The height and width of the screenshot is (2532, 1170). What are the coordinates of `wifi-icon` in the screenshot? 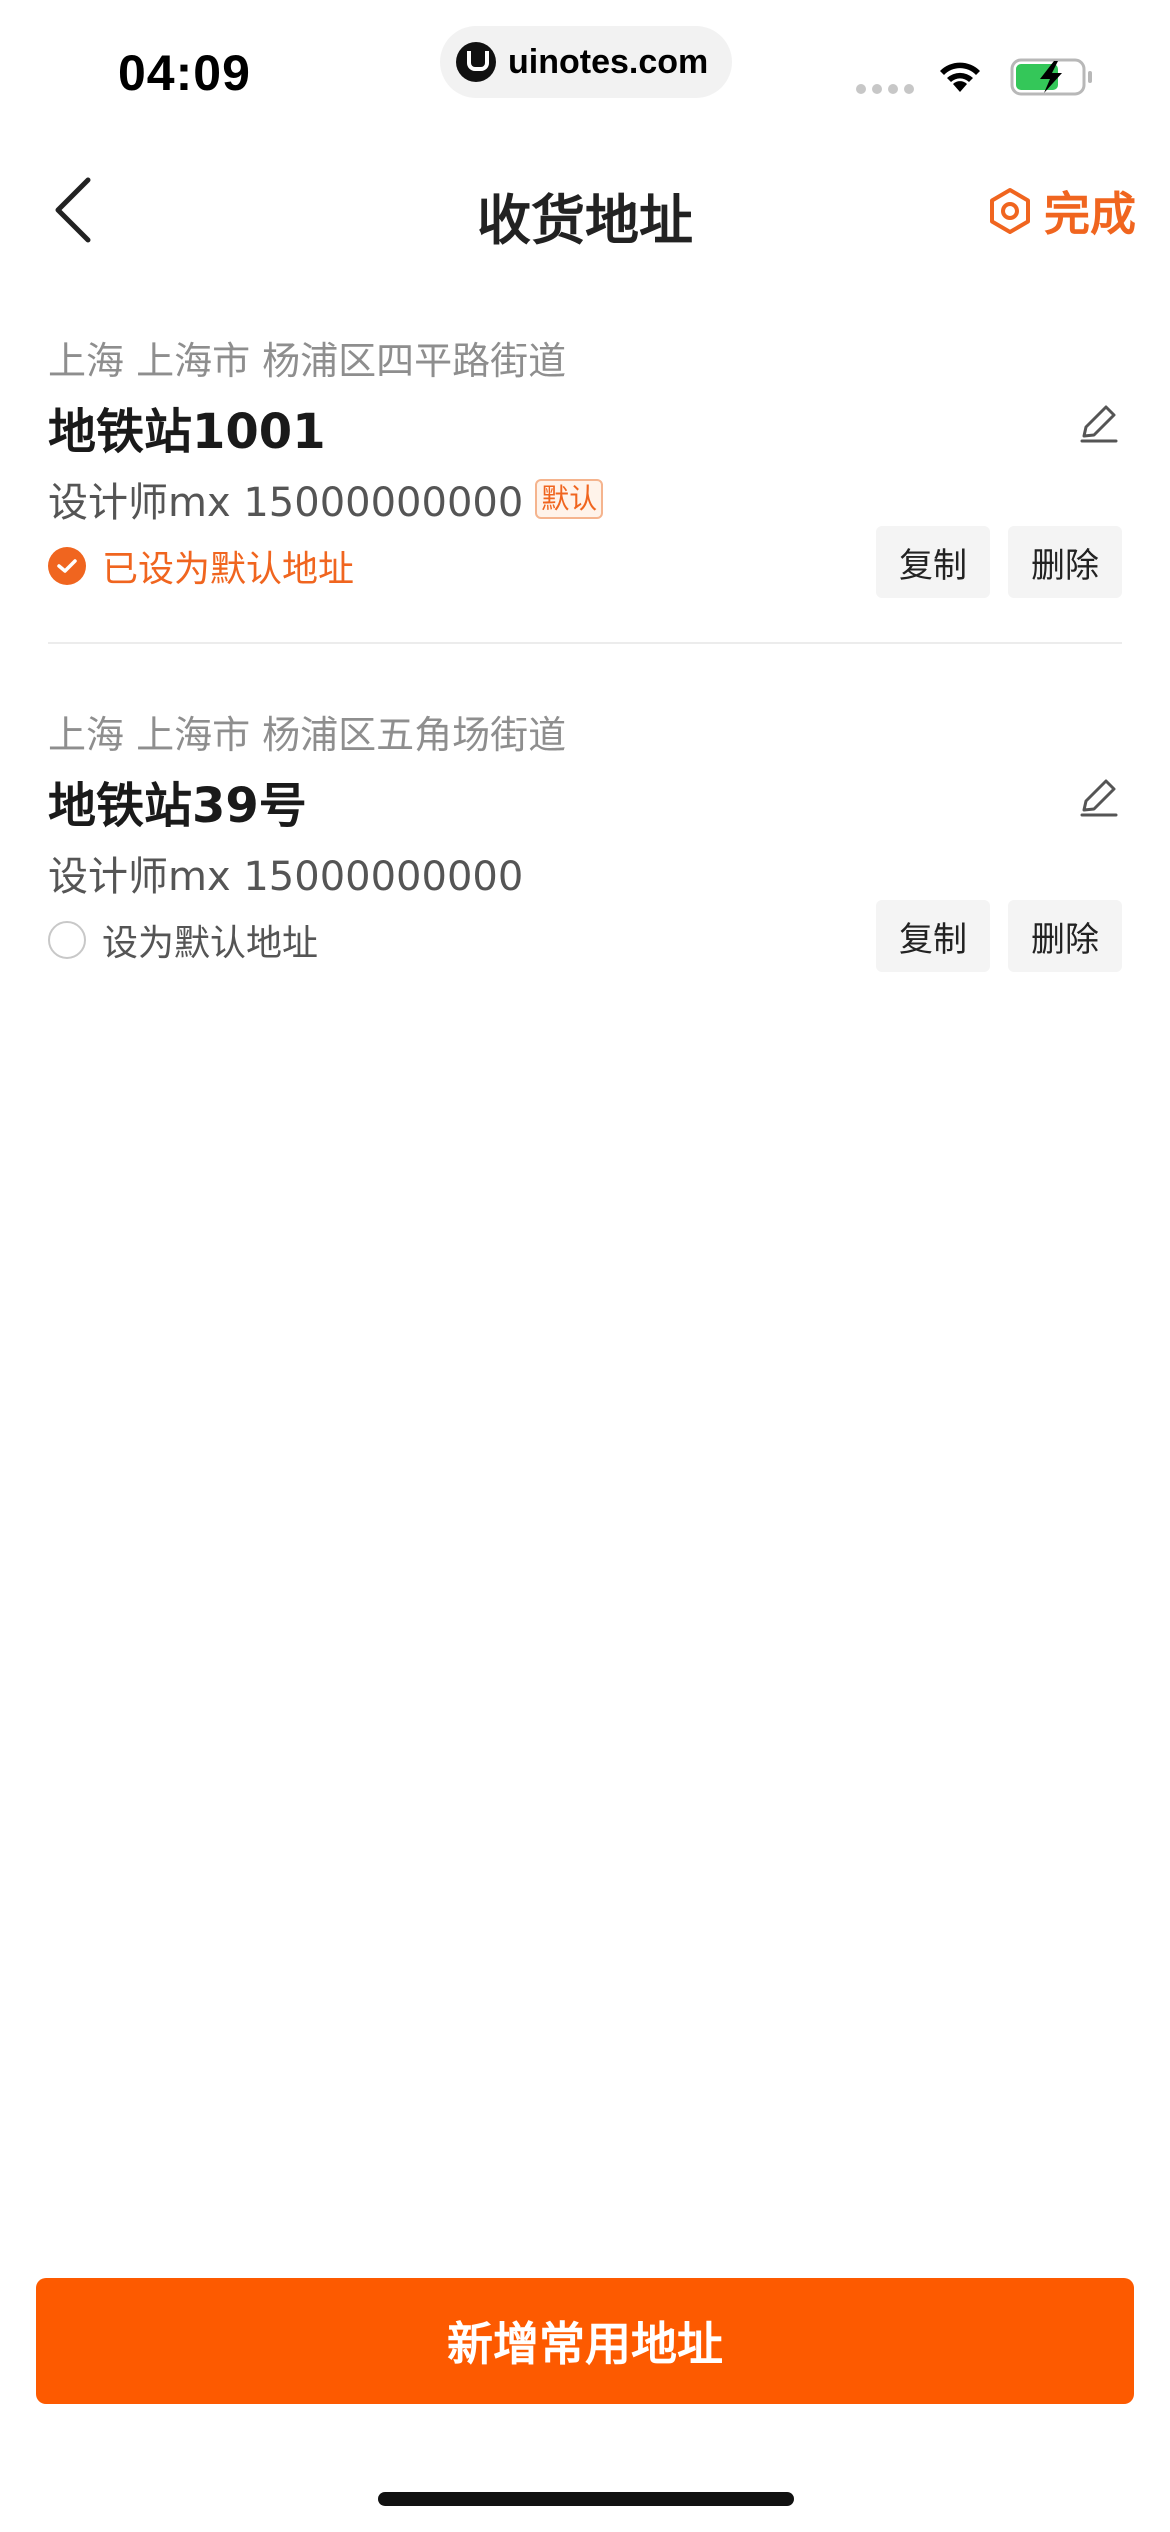 It's located at (960, 77).